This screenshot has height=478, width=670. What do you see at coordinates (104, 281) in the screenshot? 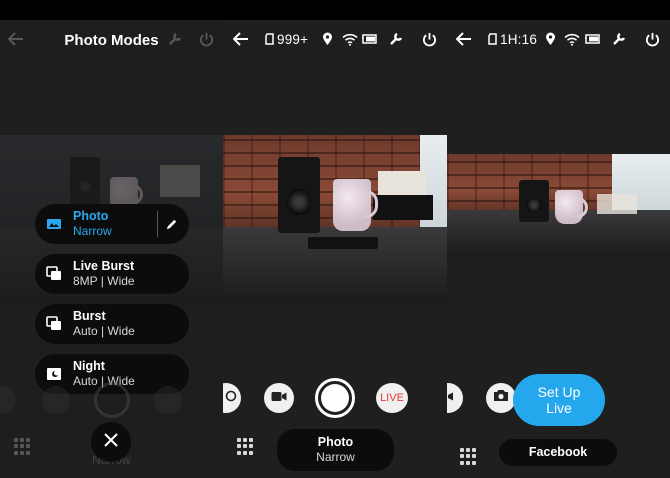
I see `mode-settings: 8MP | Wide` at bounding box center [104, 281].